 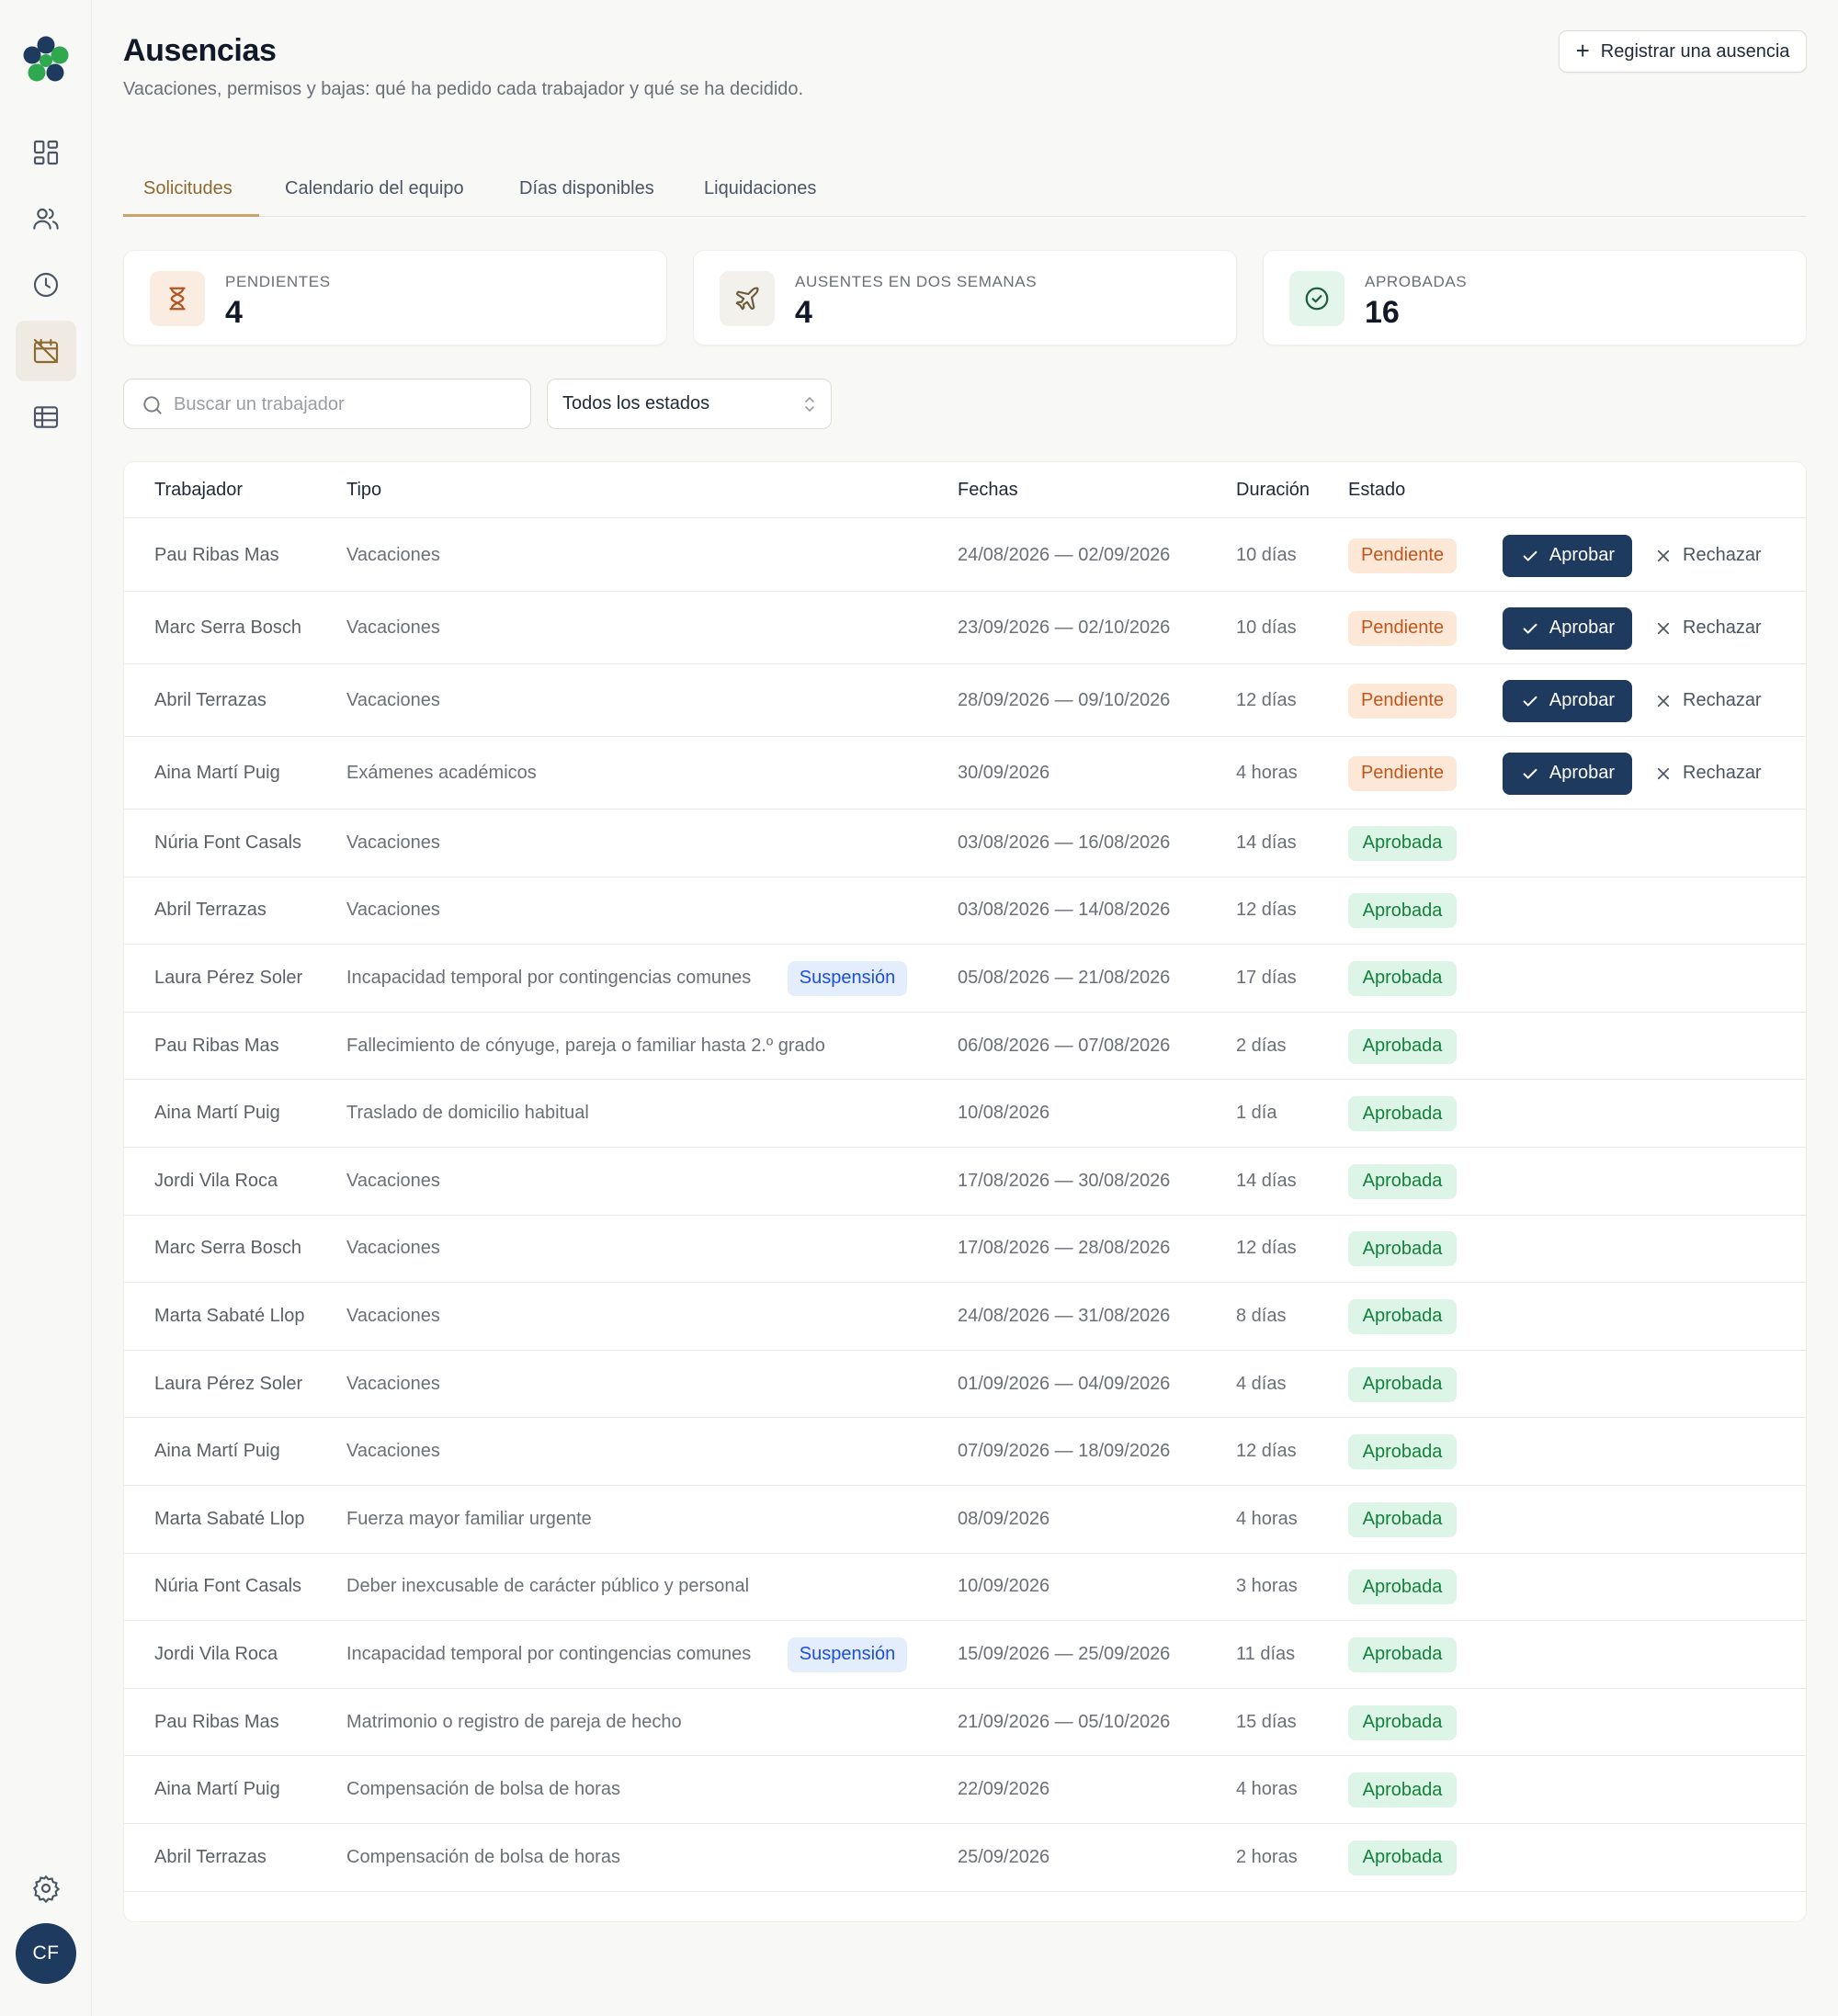 I want to click on stat-card-away: AUSENTES EN DOS SEMANAS 4, so click(x=965, y=297).